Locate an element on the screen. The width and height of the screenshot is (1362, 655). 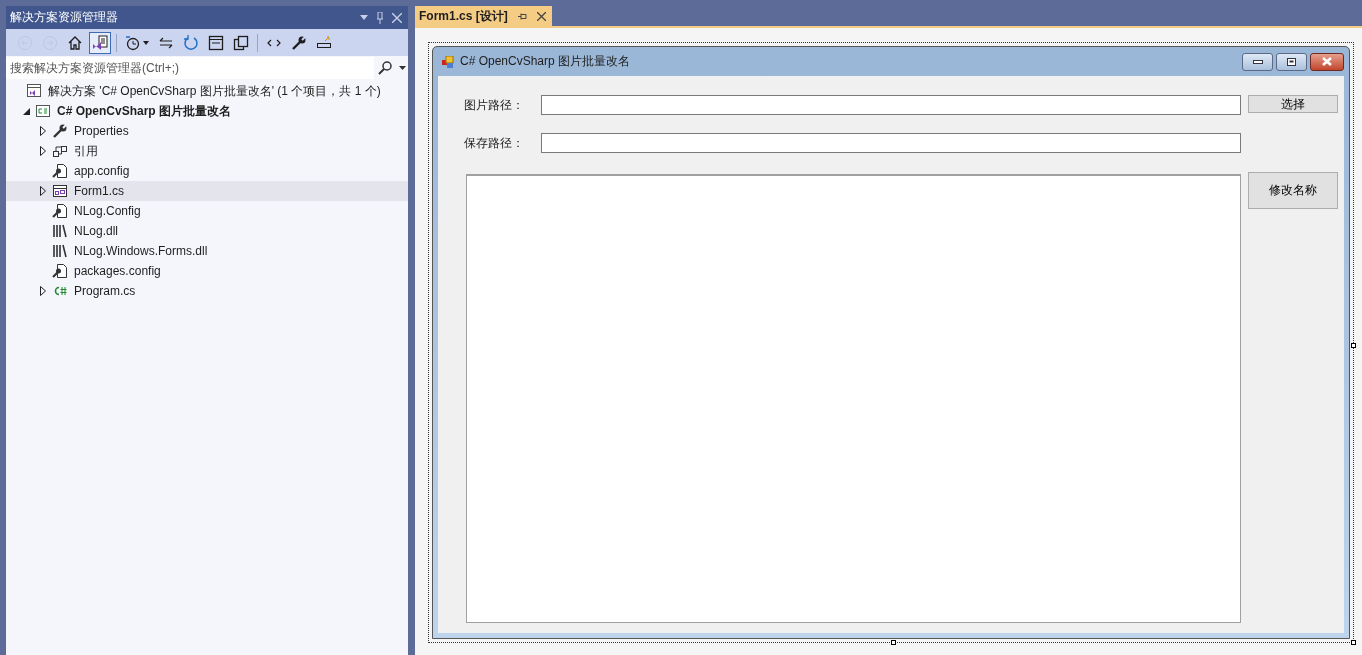
references-icon is located at coordinates (60, 151).